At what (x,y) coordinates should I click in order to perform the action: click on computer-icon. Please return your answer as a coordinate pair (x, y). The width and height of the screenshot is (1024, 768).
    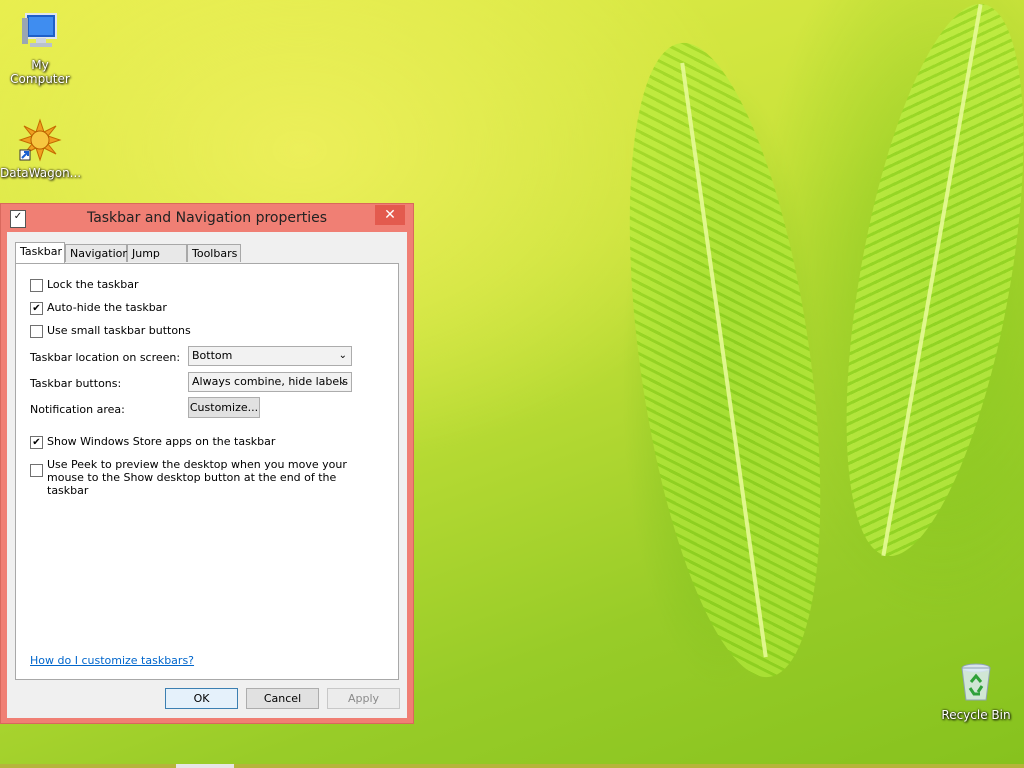
    Looking at the image, I should click on (40, 32).